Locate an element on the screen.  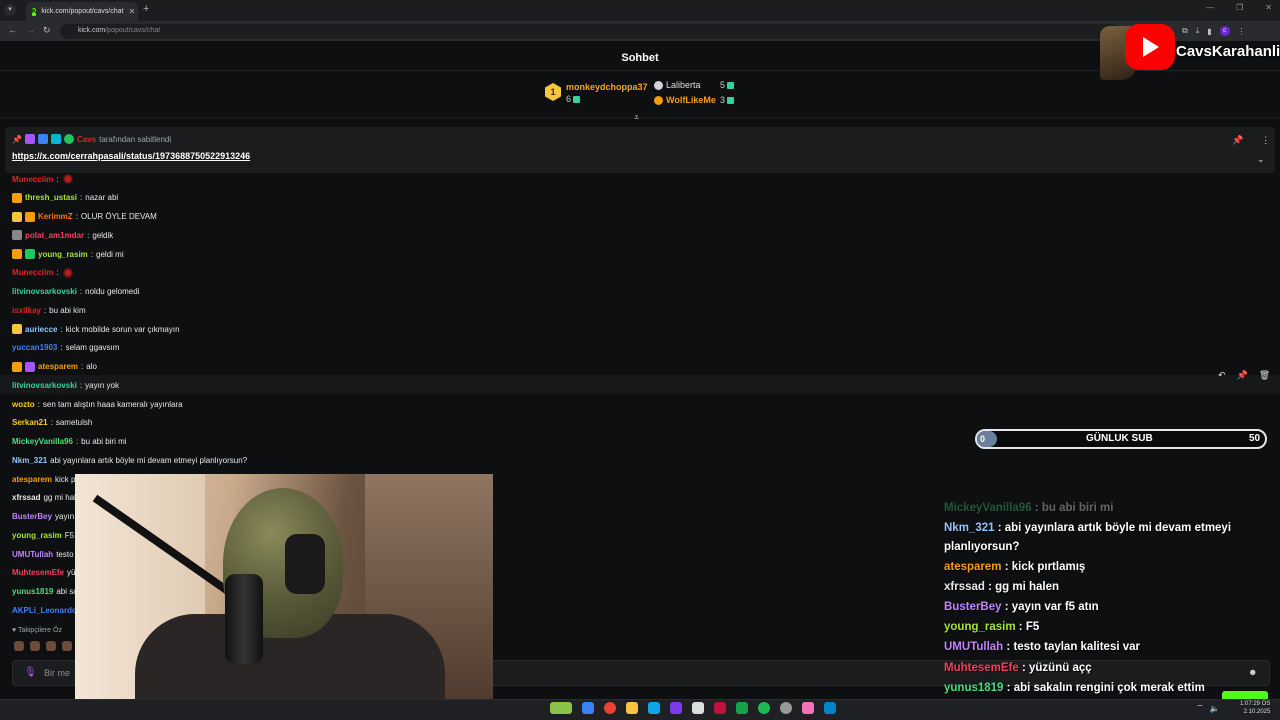
reload-icon: ↻ is located at coordinates (47, 30).